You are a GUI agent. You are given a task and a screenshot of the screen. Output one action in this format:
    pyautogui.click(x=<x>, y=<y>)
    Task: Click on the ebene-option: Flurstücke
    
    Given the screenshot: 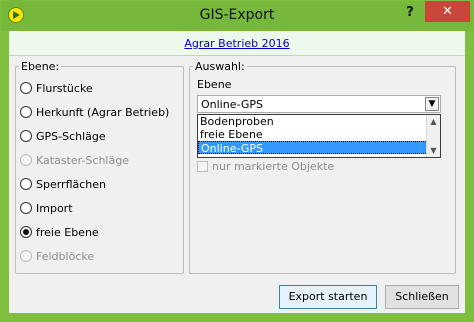 What is the action you would take?
    pyautogui.click(x=56, y=88)
    